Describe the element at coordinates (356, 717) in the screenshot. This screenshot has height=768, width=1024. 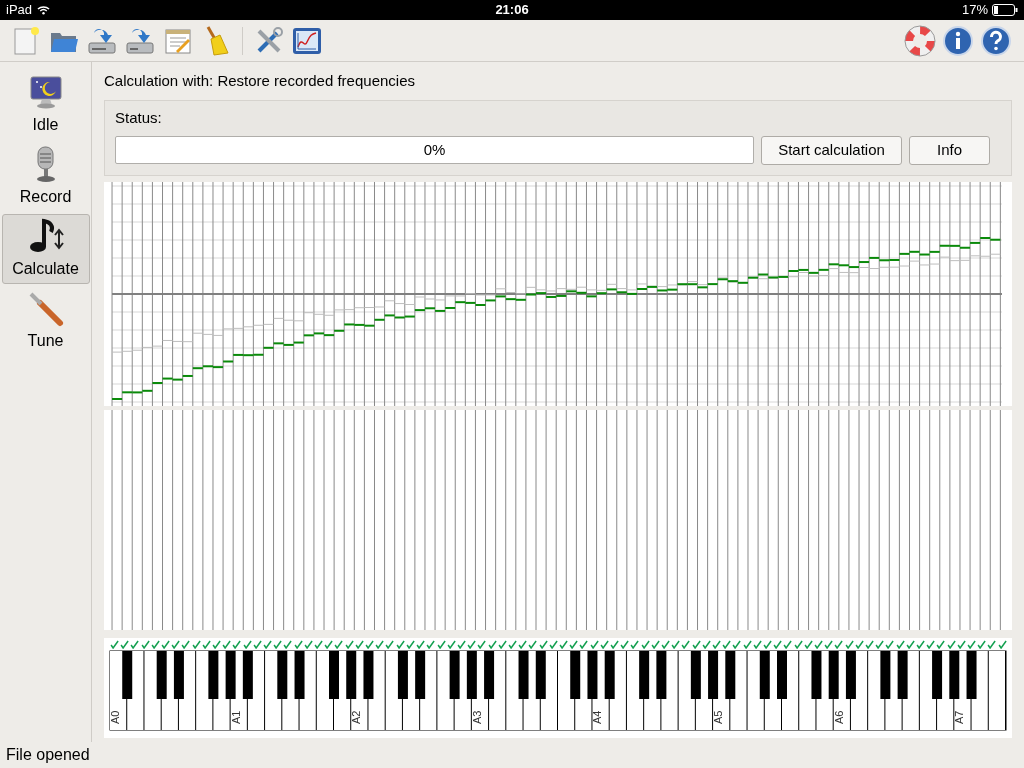
I see `key-label: A2` at that location.